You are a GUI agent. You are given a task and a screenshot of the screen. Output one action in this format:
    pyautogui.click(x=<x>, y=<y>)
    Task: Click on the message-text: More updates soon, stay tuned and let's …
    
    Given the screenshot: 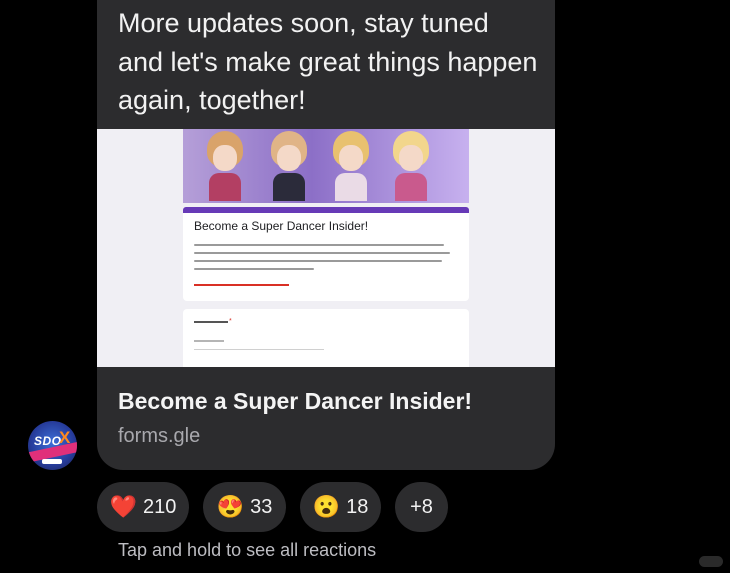 What is the action you would take?
    pyautogui.click(x=328, y=61)
    